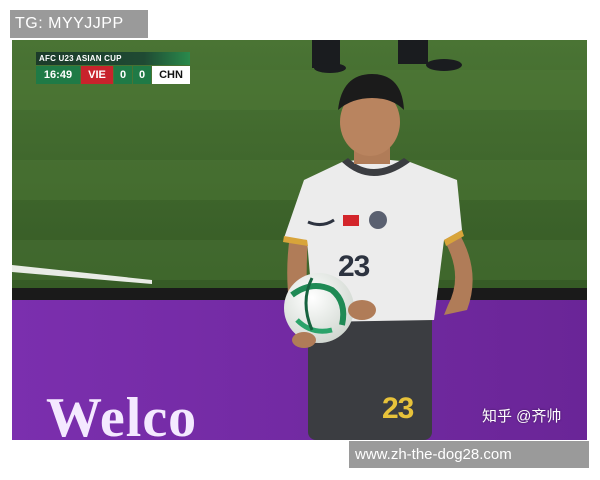 Image resolution: width=600 pixels, height=480 pixels. Describe the element at coordinates (354, 266) in the screenshot. I see `jersey-number: 23` at that location.